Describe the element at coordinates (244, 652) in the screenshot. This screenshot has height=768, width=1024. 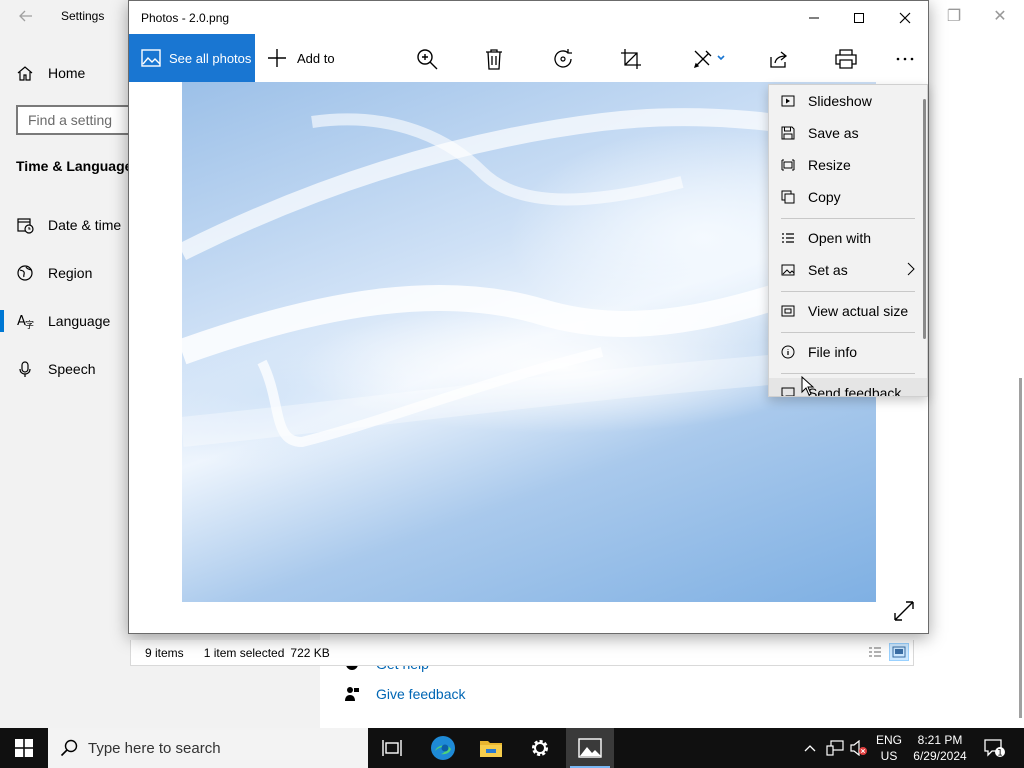
I see `selection-info: 1 item selected` at that location.